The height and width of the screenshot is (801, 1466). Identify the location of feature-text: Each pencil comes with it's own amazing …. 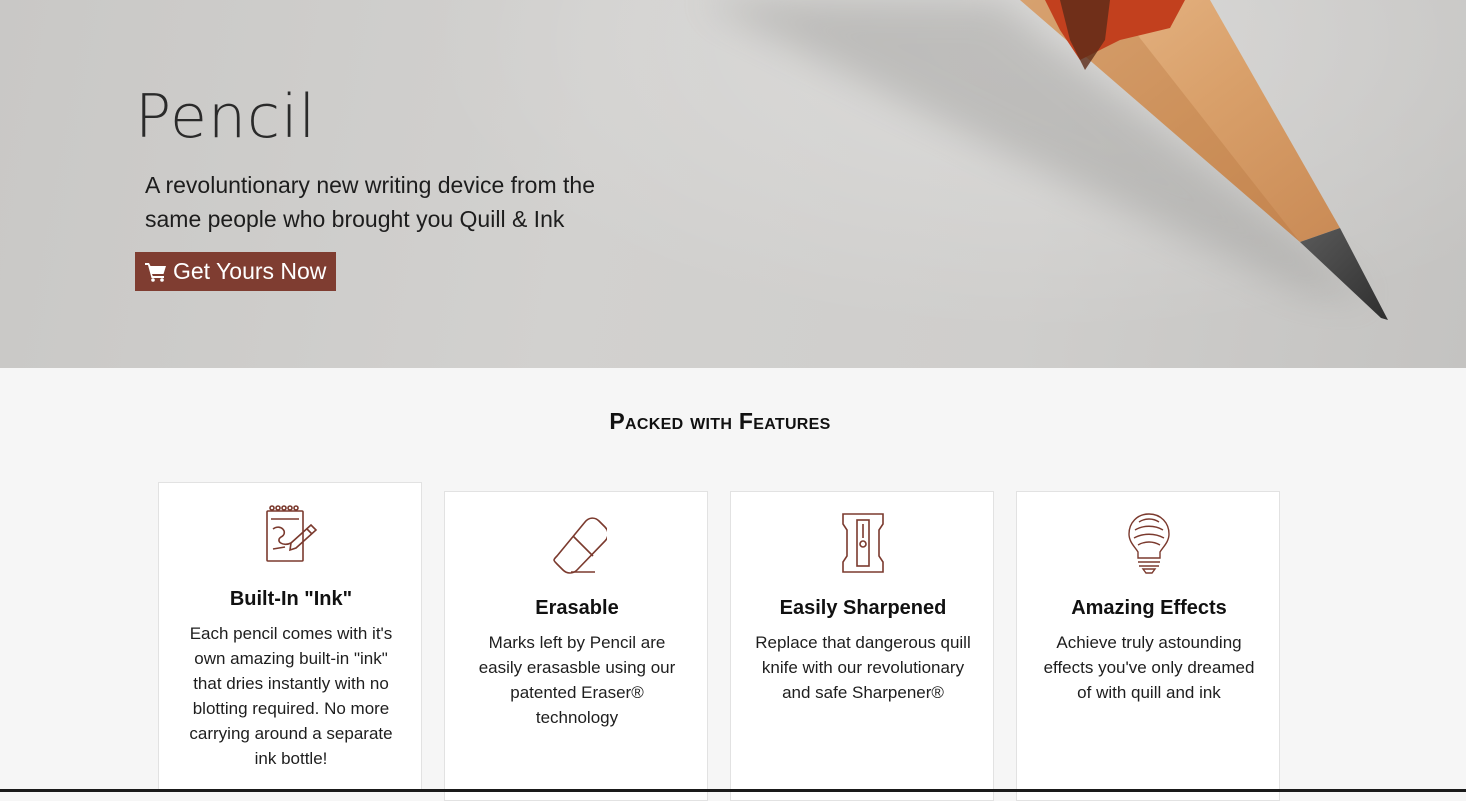
(291, 696).